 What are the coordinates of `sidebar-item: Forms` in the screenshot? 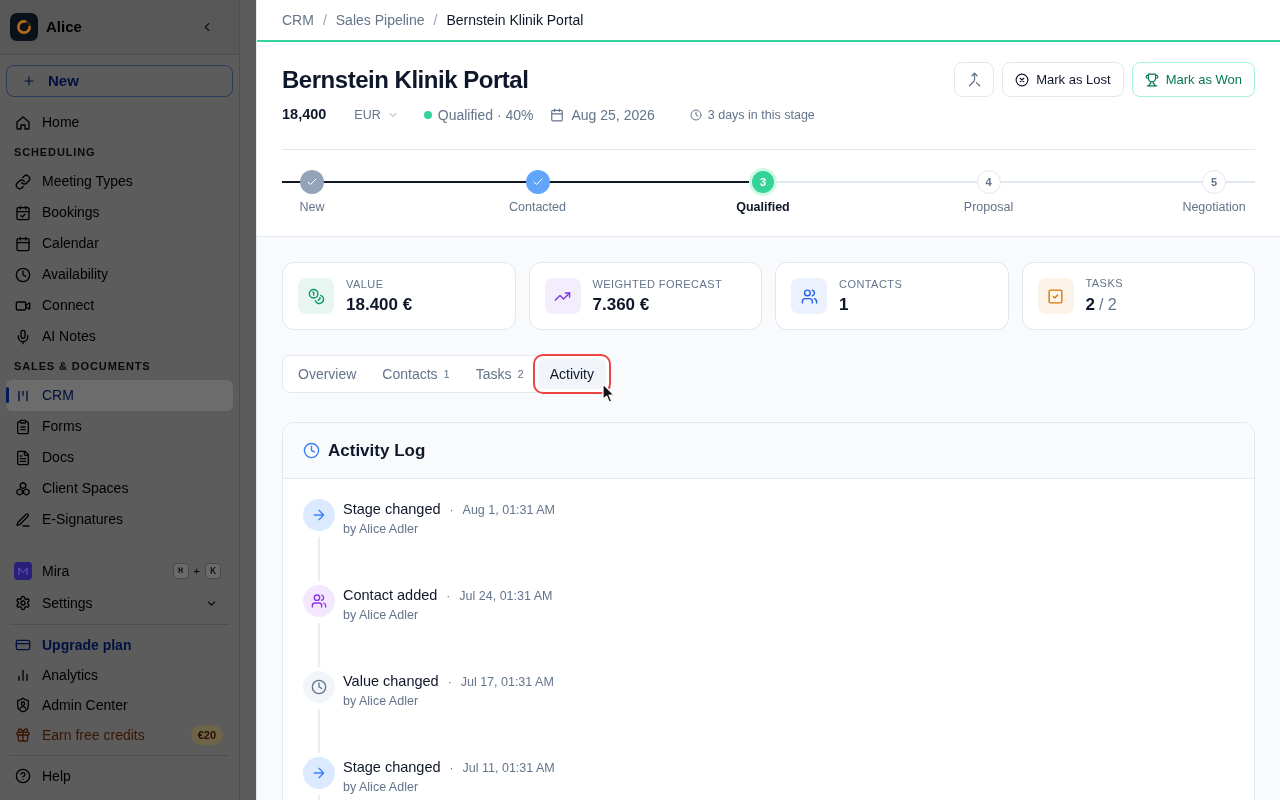 It's located at (119, 426).